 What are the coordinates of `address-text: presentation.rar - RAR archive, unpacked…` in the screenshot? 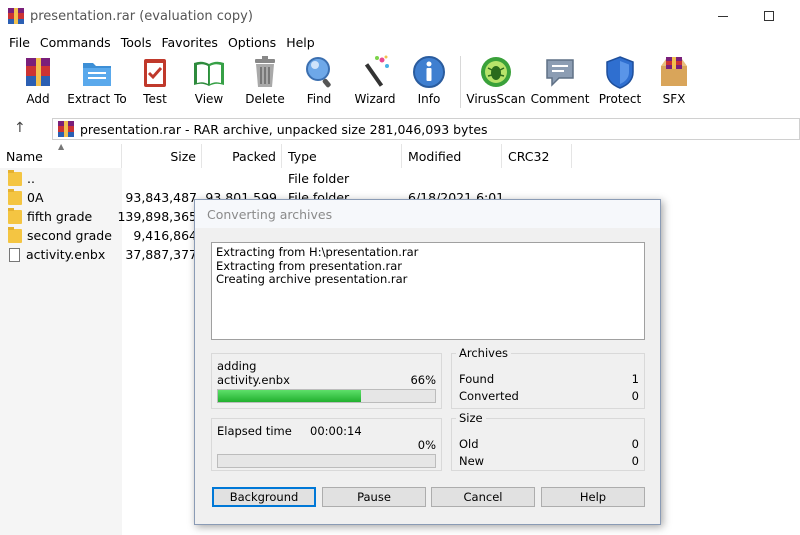 It's located at (284, 129).